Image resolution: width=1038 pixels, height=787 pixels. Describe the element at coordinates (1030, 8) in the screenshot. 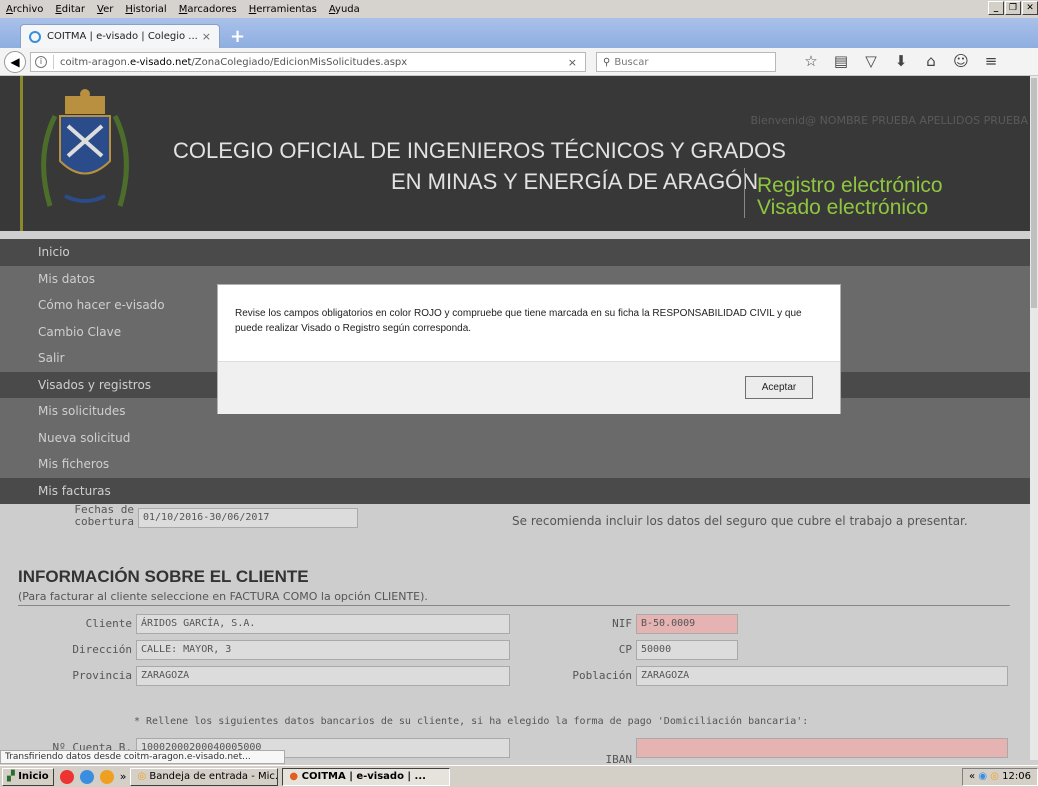

I see `close-window-icon: ✕` at that location.